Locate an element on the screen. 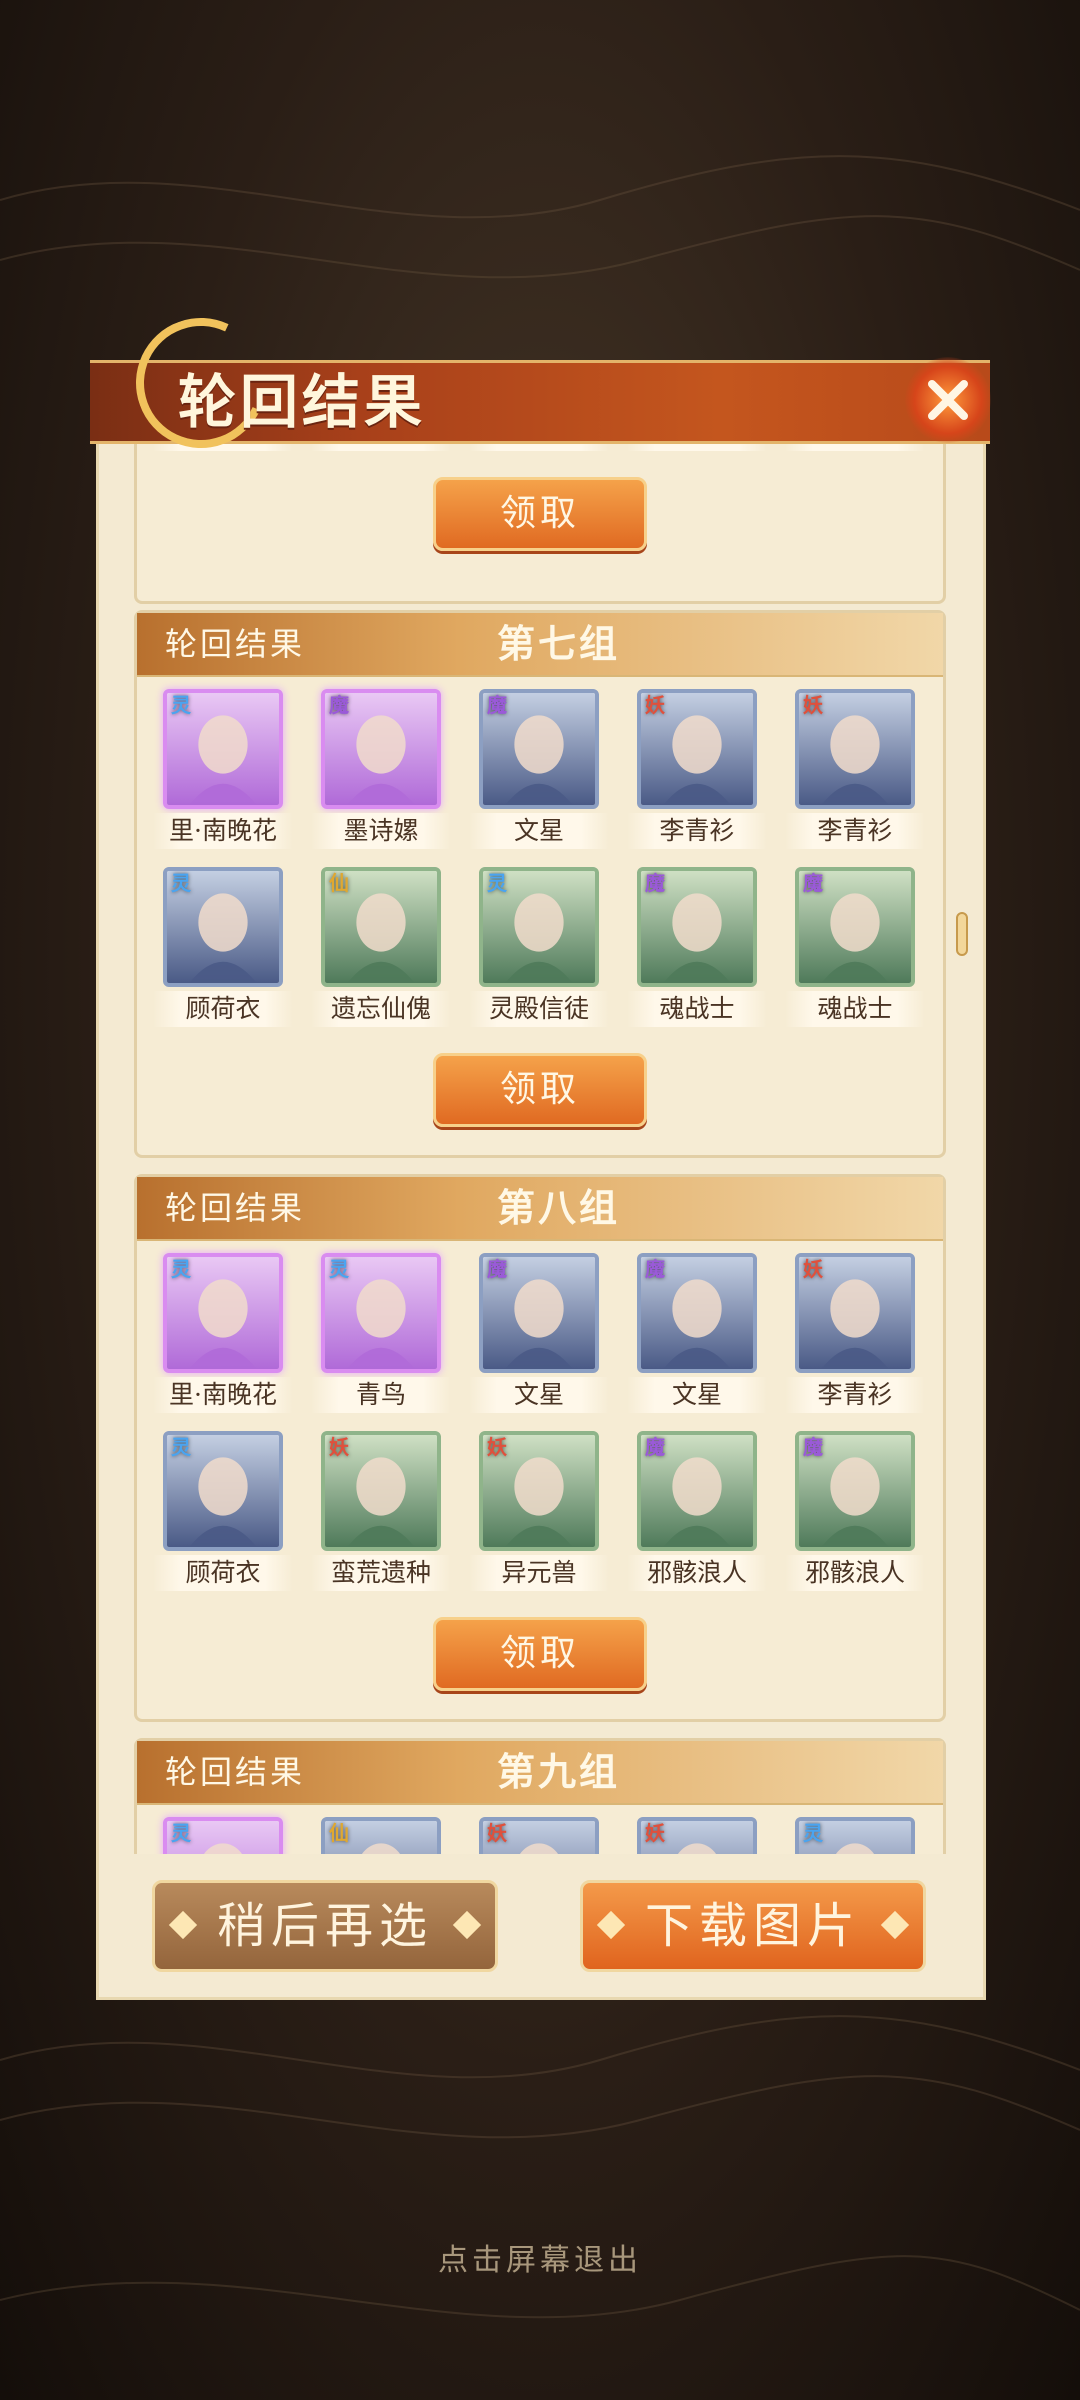 This screenshot has height=2400, width=1080. group-number: 第八组 is located at coordinates (559, 1207).